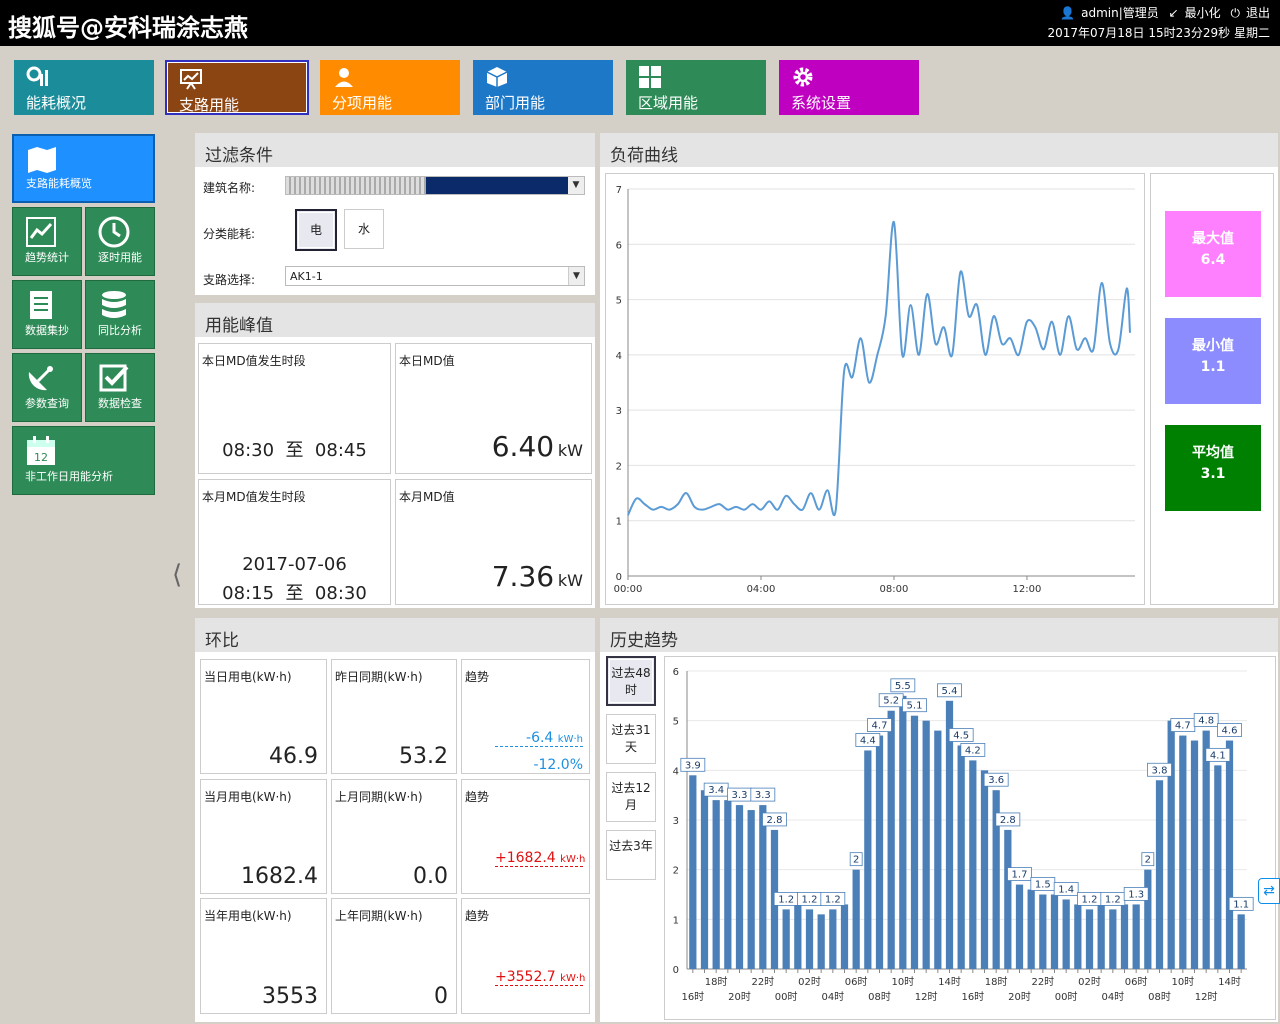  What do you see at coordinates (279, 876) in the screenshot?
I see `cur-value: 1682.4` at bounding box center [279, 876].